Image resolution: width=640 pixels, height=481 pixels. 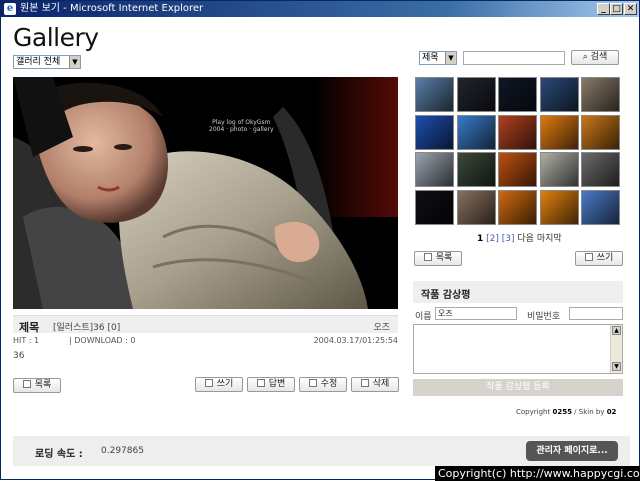 What do you see at coordinates (586, 57) in the screenshot?
I see `search-icon: ⌕` at bounding box center [586, 57].